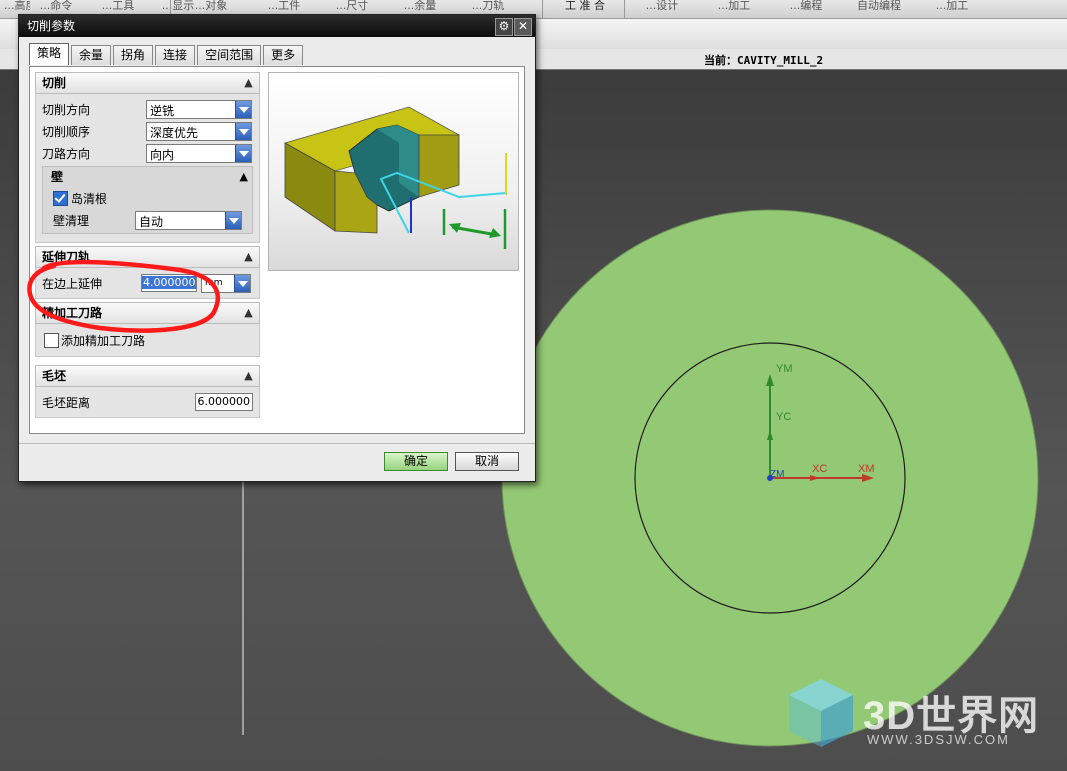 This screenshot has height=771, width=1067. Describe the element at coordinates (54, 83) in the screenshot. I see `section-cutting-title: 切削` at that location.